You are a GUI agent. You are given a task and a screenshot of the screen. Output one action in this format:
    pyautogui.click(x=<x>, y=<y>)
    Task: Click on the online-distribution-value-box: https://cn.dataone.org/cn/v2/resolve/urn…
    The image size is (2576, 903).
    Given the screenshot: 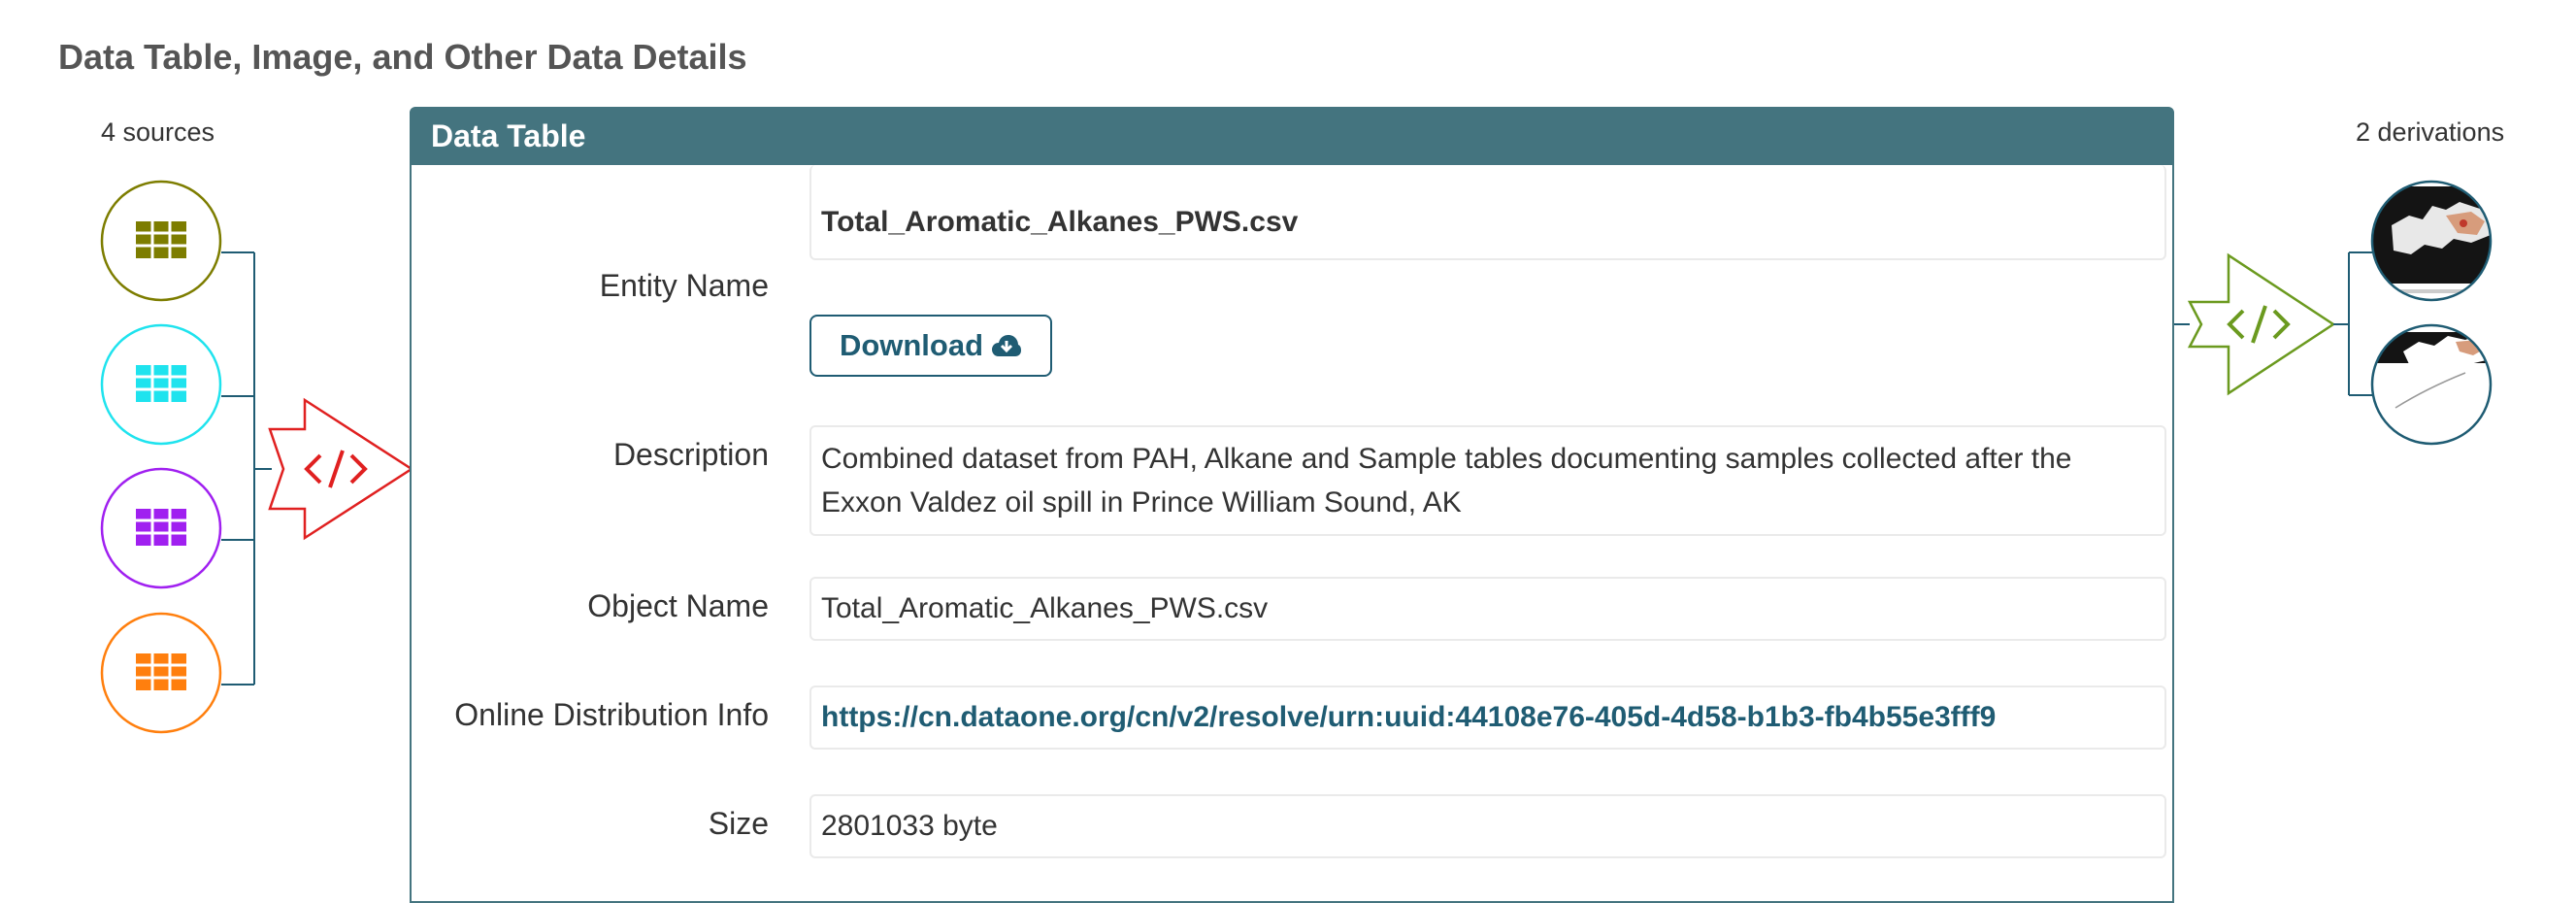 What is the action you would take?
    pyautogui.click(x=1487, y=718)
    